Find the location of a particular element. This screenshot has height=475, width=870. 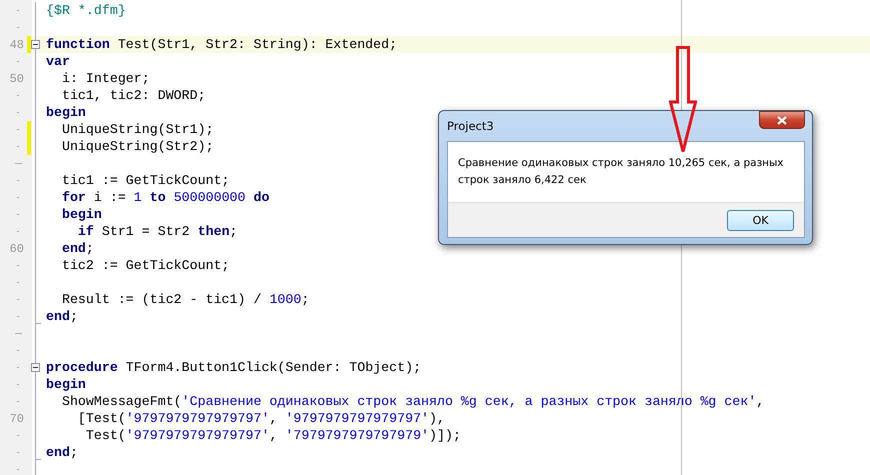

close-icon is located at coordinates (782, 120).